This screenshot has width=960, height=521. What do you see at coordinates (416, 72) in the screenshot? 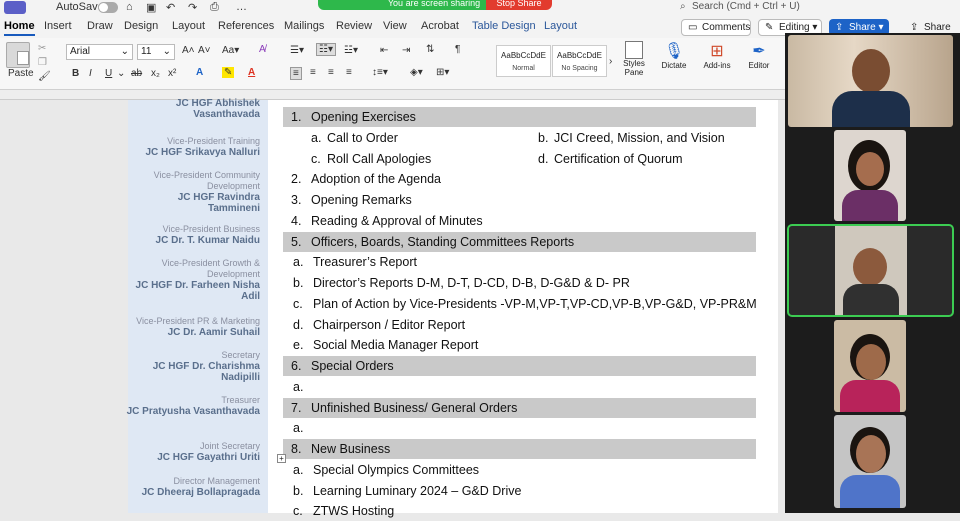
I see `shading-icon: ◈▾` at bounding box center [416, 72].